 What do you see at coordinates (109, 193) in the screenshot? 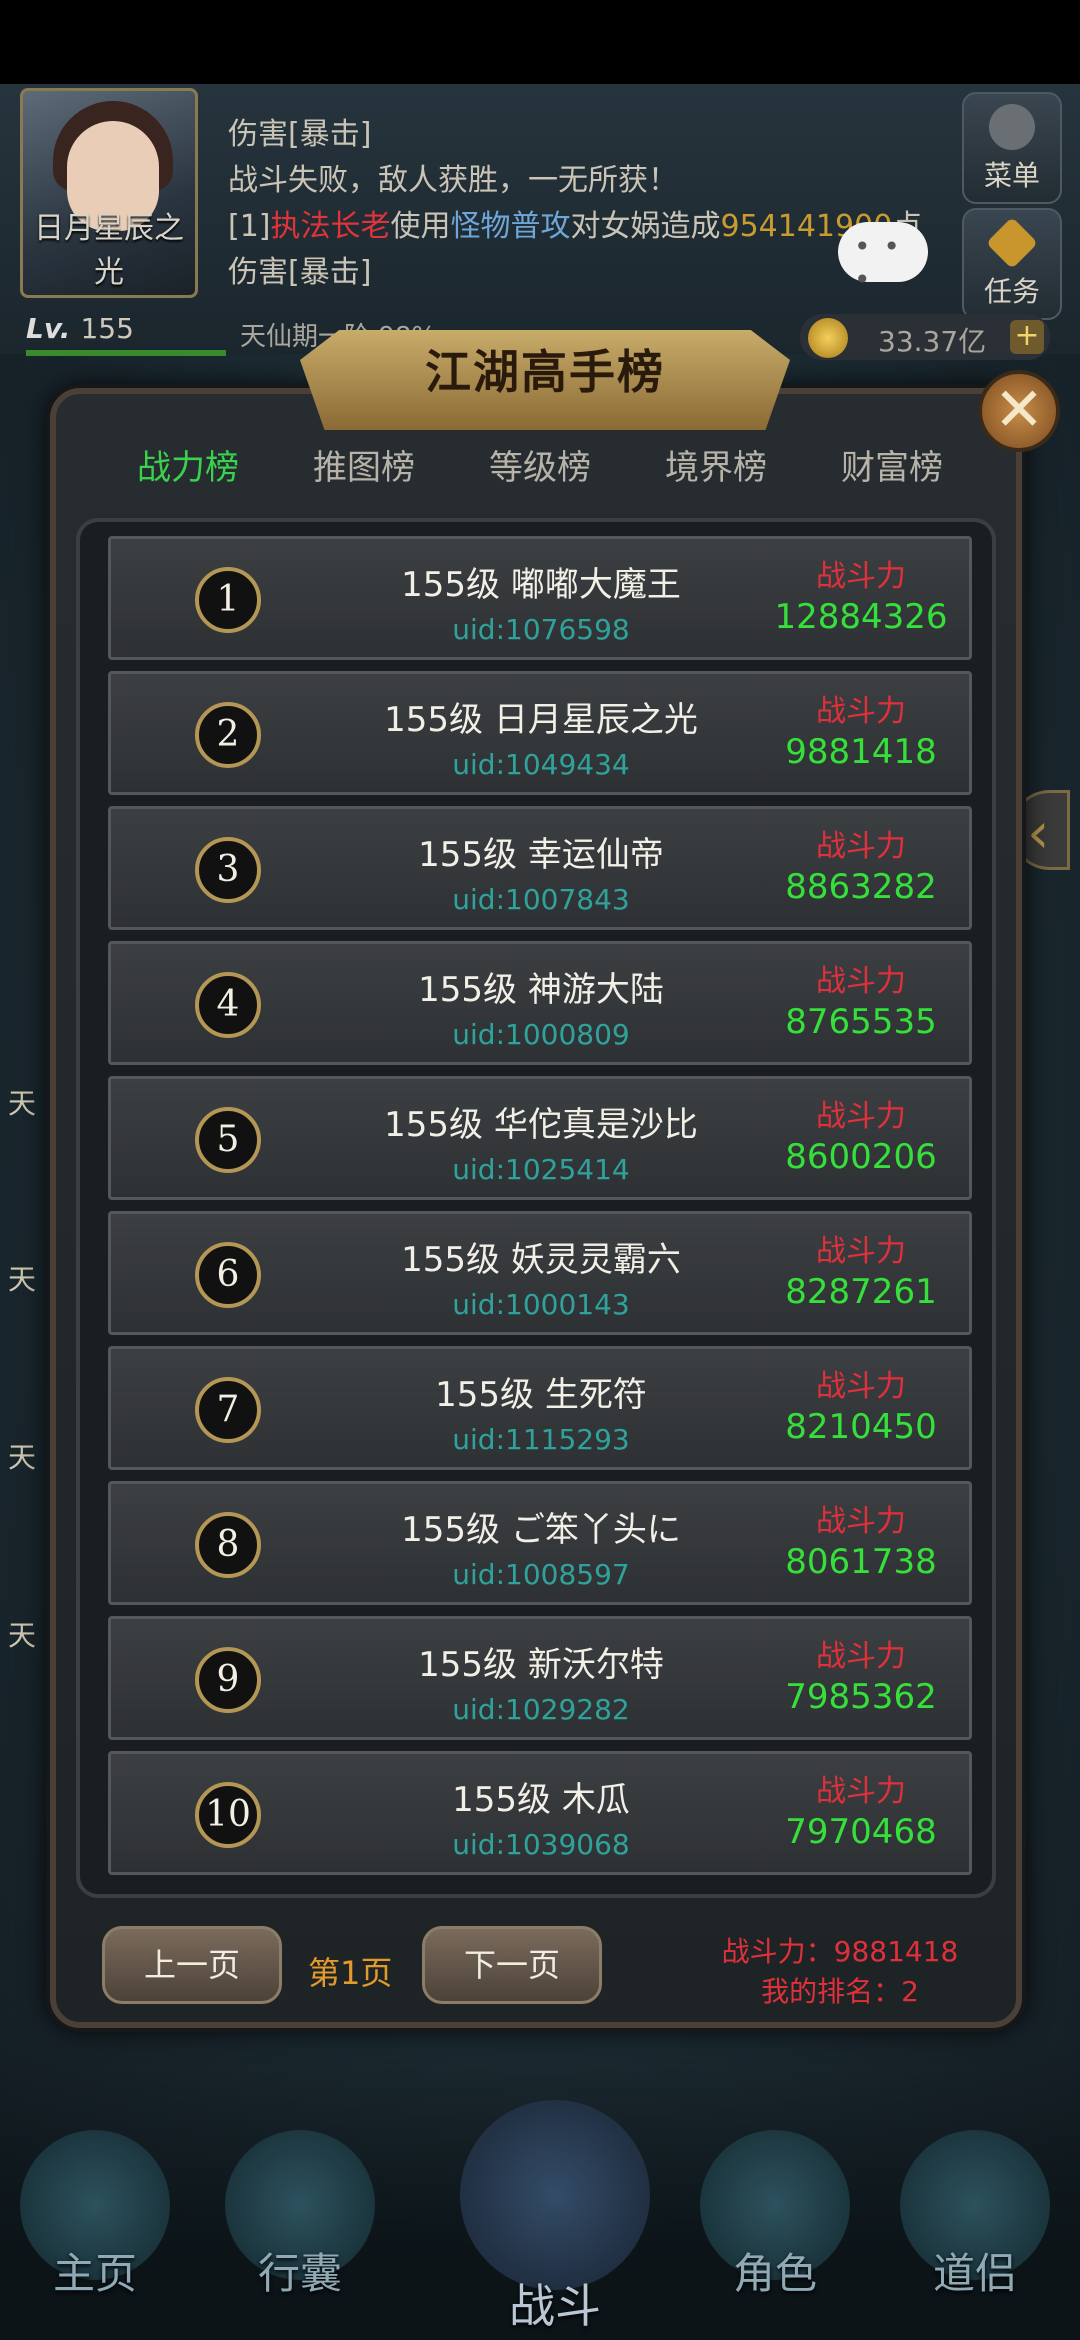
I see `player-avatar: 日月星辰之光` at bounding box center [109, 193].